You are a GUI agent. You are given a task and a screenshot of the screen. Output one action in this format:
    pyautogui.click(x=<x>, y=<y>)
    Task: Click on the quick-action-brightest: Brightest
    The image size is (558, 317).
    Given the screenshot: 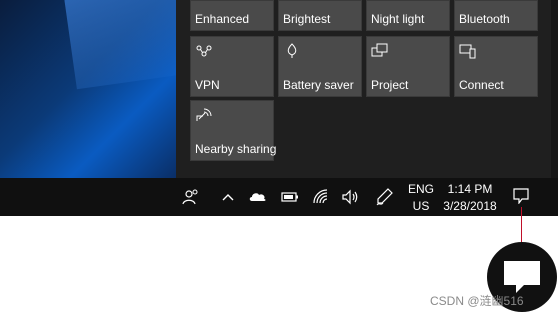 What is the action you would take?
    pyautogui.click(x=320, y=15)
    